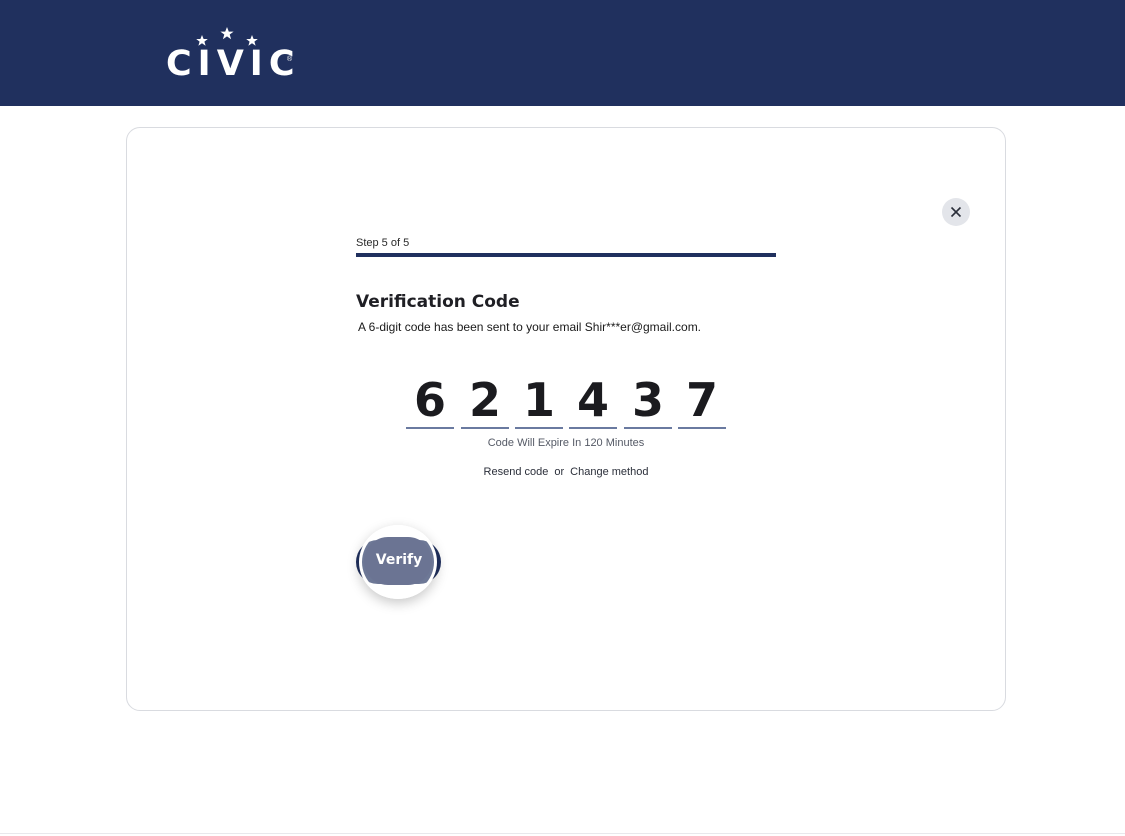 The height and width of the screenshot is (836, 1125). What do you see at coordinates (566, 443) in the screenshot?
I see `code-expiry-text: Code Will Expire In 120 Minutes` at bounding box center [566, 443].